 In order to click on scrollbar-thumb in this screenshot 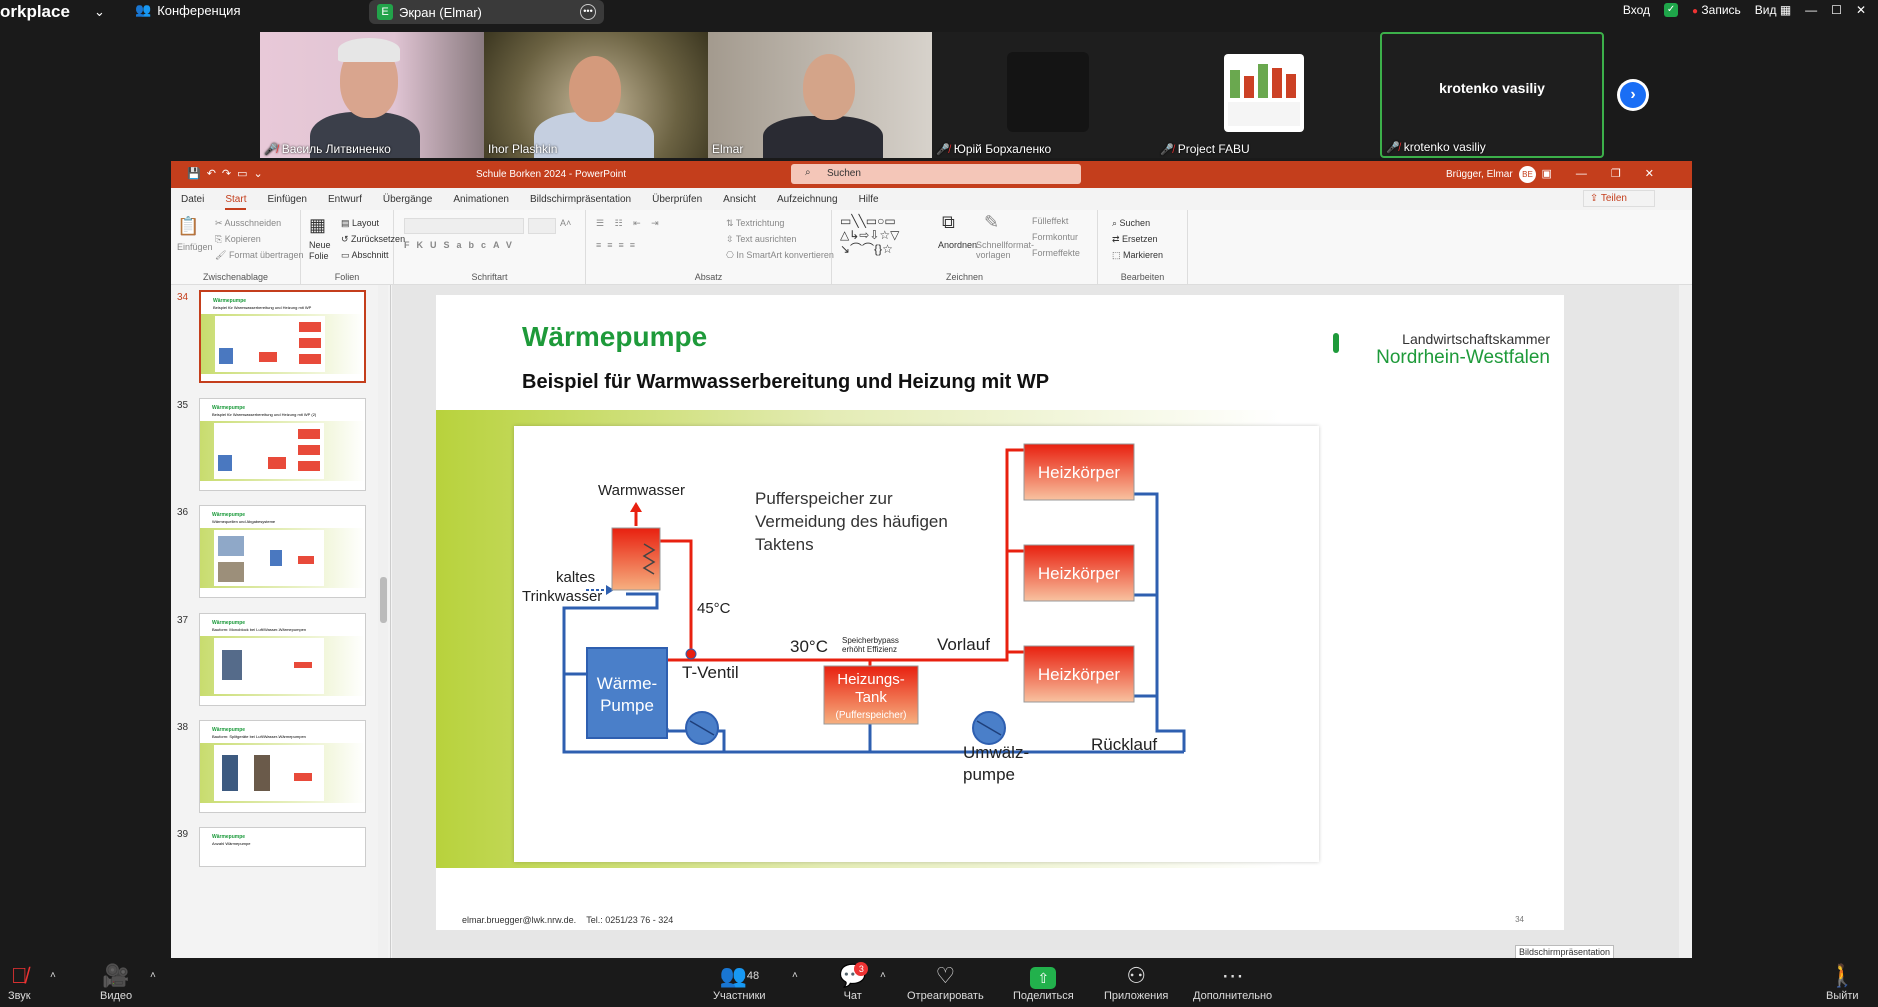, I will do `click(383, 600)`.